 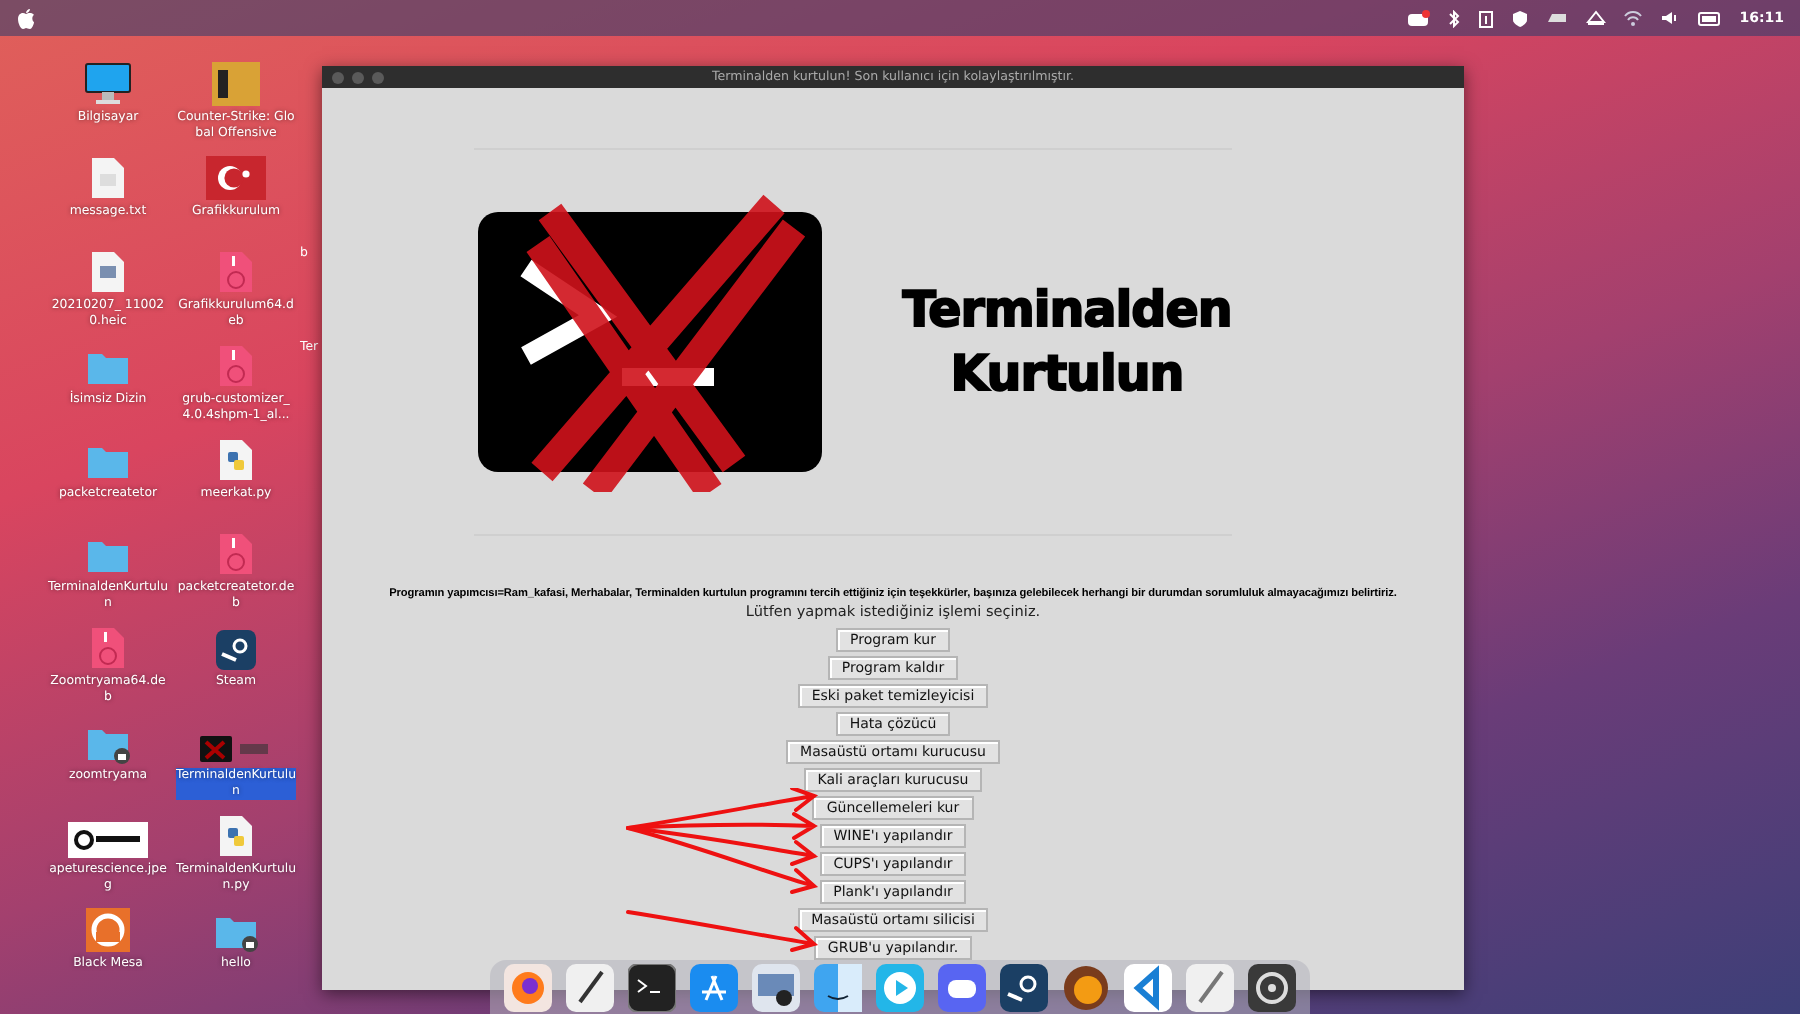 What do you see at coordinates (236, 178) in the screenshot?
I see `crescent-flag-icon` at bounding box center [236, 178].